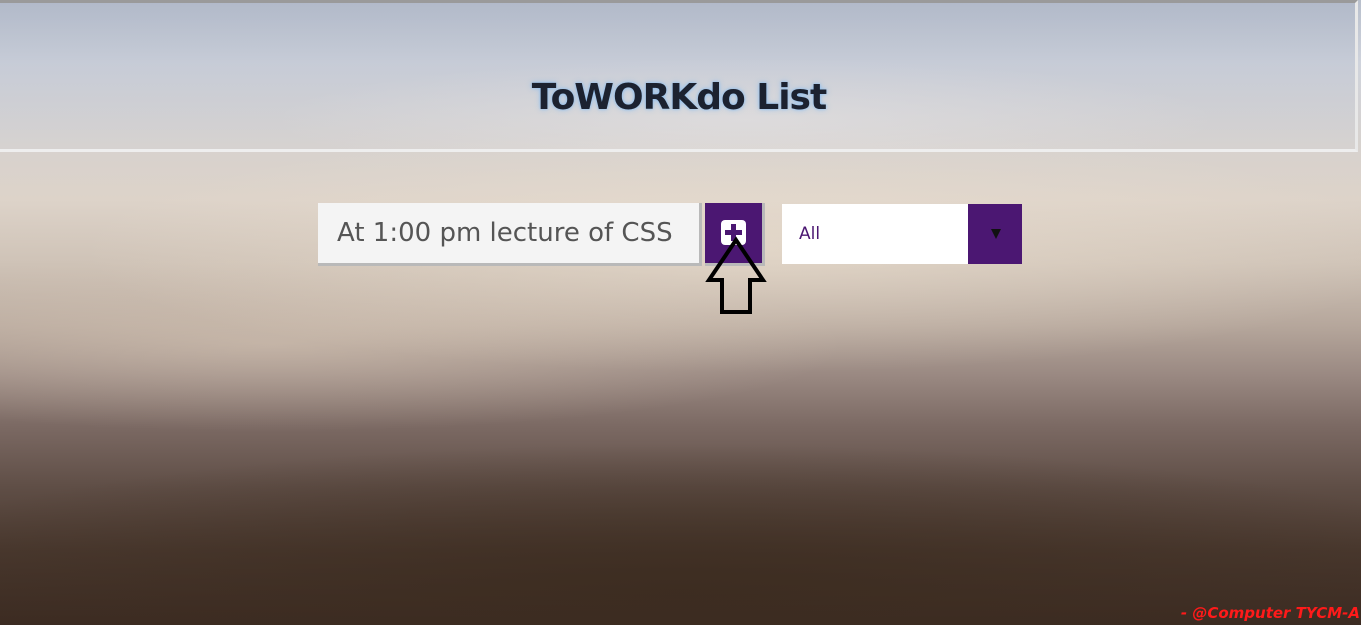 This screenshot has height=625, width=1361. I want to click on credit-annotation: - @Computer TYCM-A, so click(1270, 613).